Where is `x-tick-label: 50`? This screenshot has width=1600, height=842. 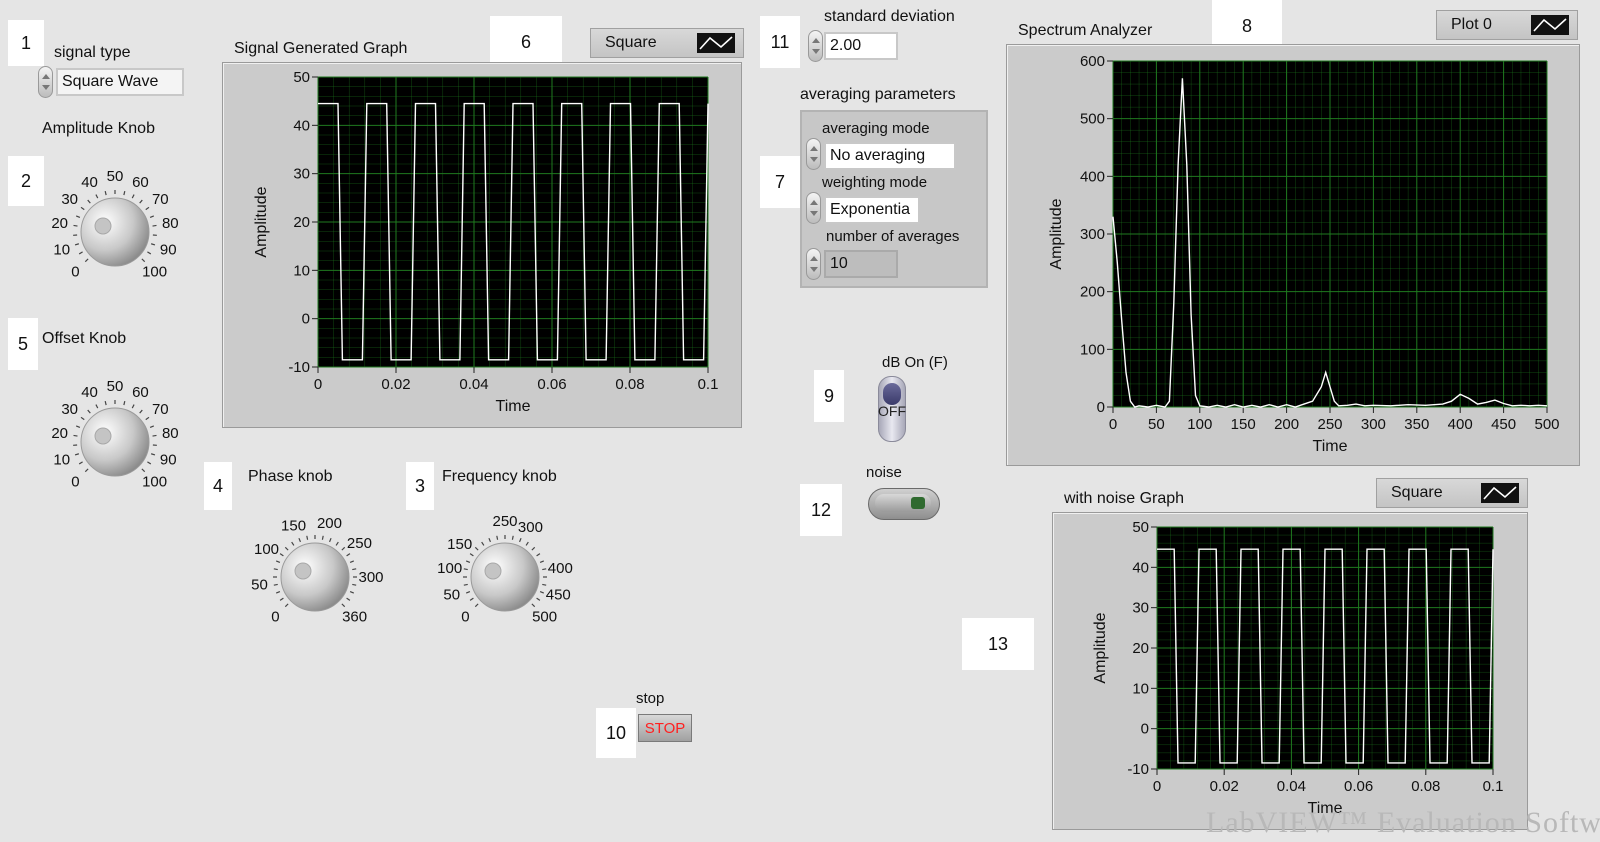 x-tick-label: 50 is located at coordinates (1156, 424).